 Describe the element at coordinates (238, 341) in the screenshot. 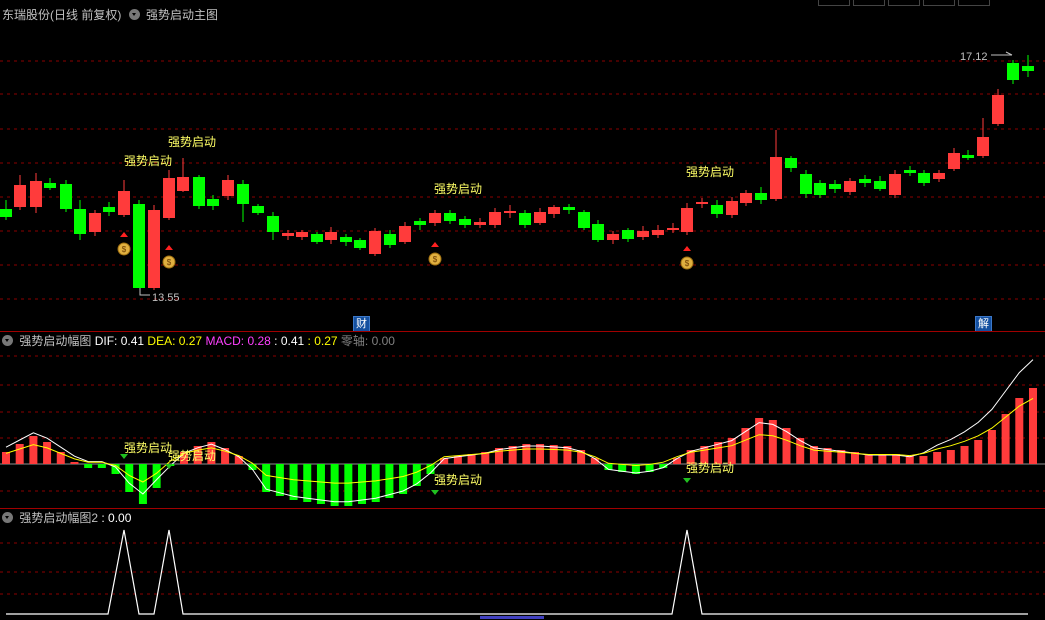

I see `macd-value: MACD: 0.28` at that location.